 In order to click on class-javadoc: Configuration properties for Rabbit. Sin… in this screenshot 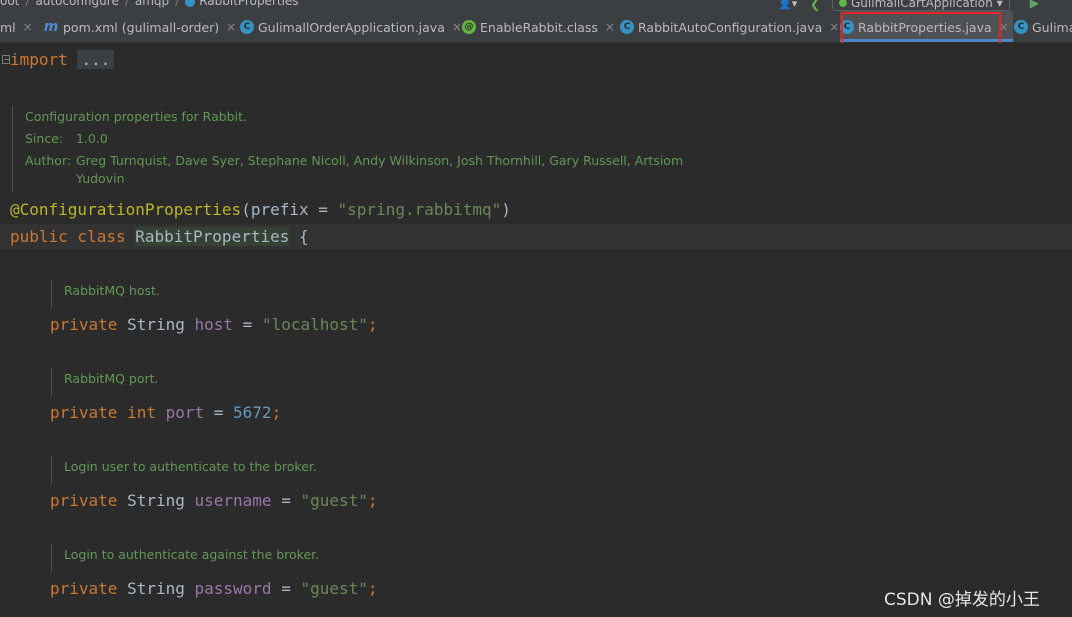, I will do `click(362, 149)`.